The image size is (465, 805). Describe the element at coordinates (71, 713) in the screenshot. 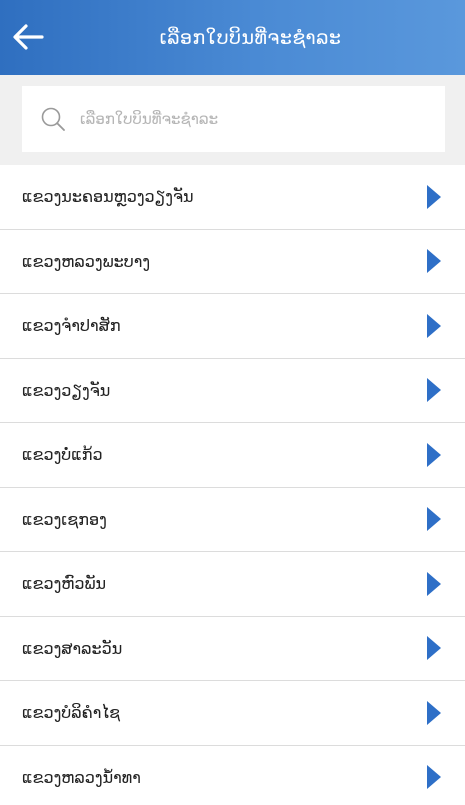

I see `list-item-label: ແຂວງບໍລິຄຳໄຊ` at that location.